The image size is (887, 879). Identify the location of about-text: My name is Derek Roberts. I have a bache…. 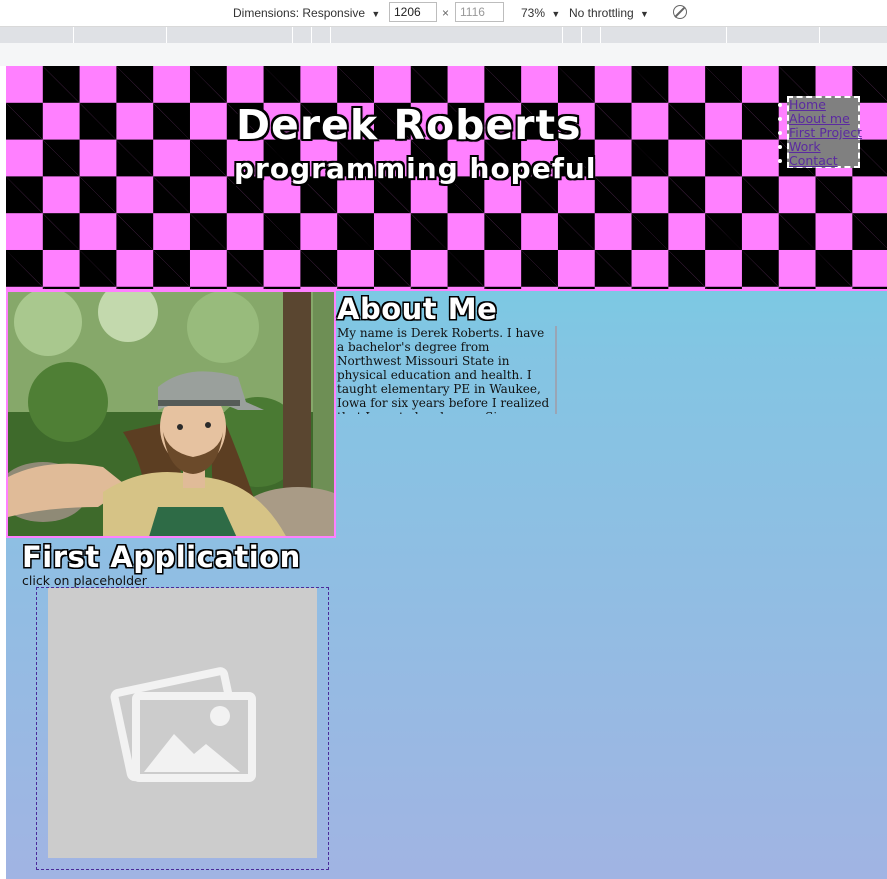
(447, 370).